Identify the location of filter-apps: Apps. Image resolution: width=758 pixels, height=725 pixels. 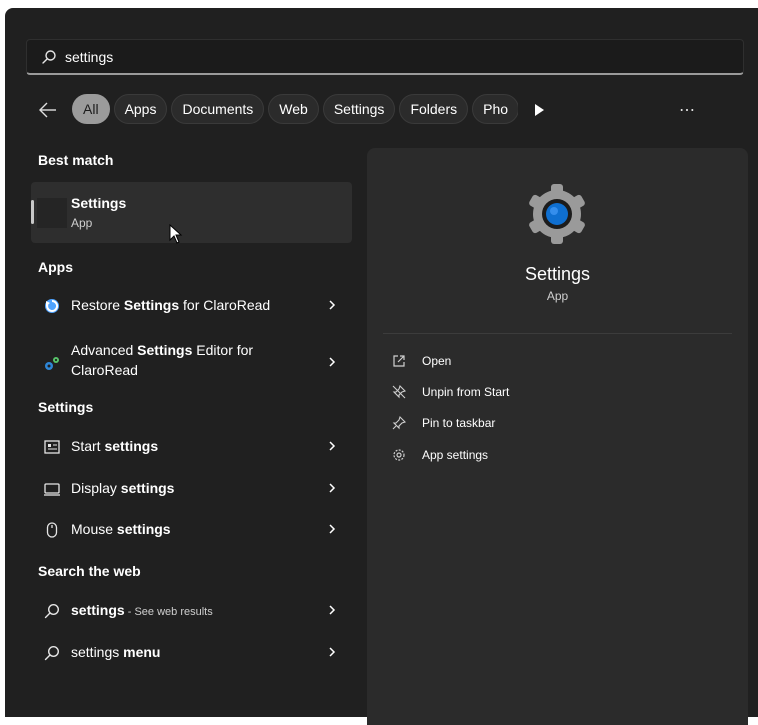
(140, 109).